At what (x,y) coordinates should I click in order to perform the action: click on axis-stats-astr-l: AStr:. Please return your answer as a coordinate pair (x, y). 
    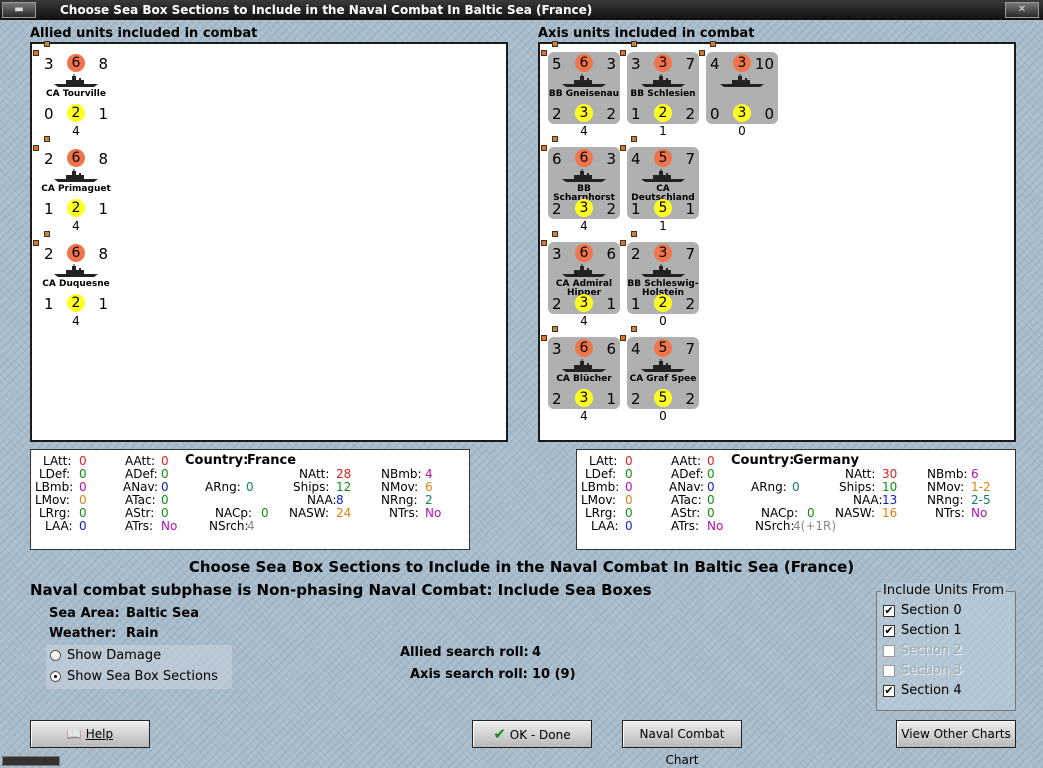
    Looking at the image, I should click on (686, 513).